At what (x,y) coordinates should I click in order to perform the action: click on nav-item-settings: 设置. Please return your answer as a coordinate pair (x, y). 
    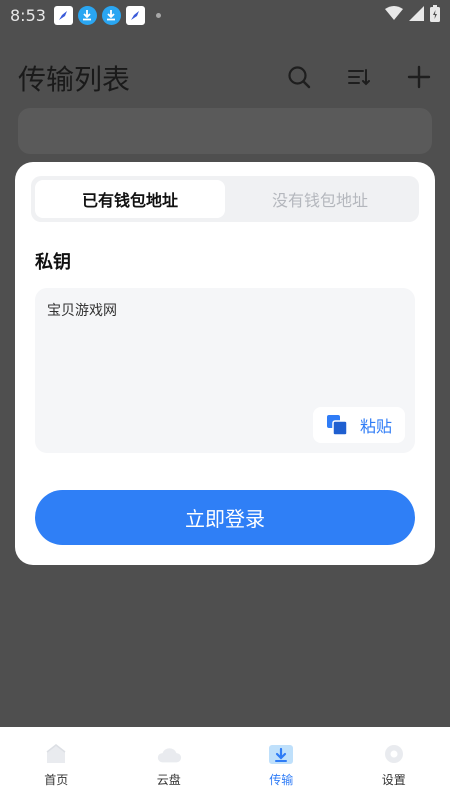
    Looking at the image, I should click on (394, 763).